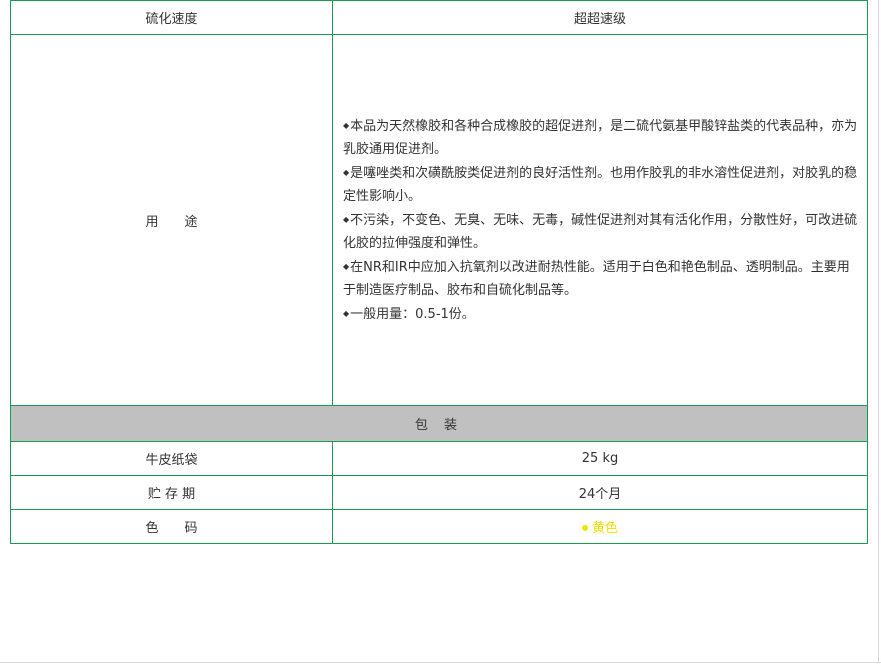 This screenshot has width=881, height=666. I want to click on vulcanization-speed-value: 超超速级, so click(600, 17).